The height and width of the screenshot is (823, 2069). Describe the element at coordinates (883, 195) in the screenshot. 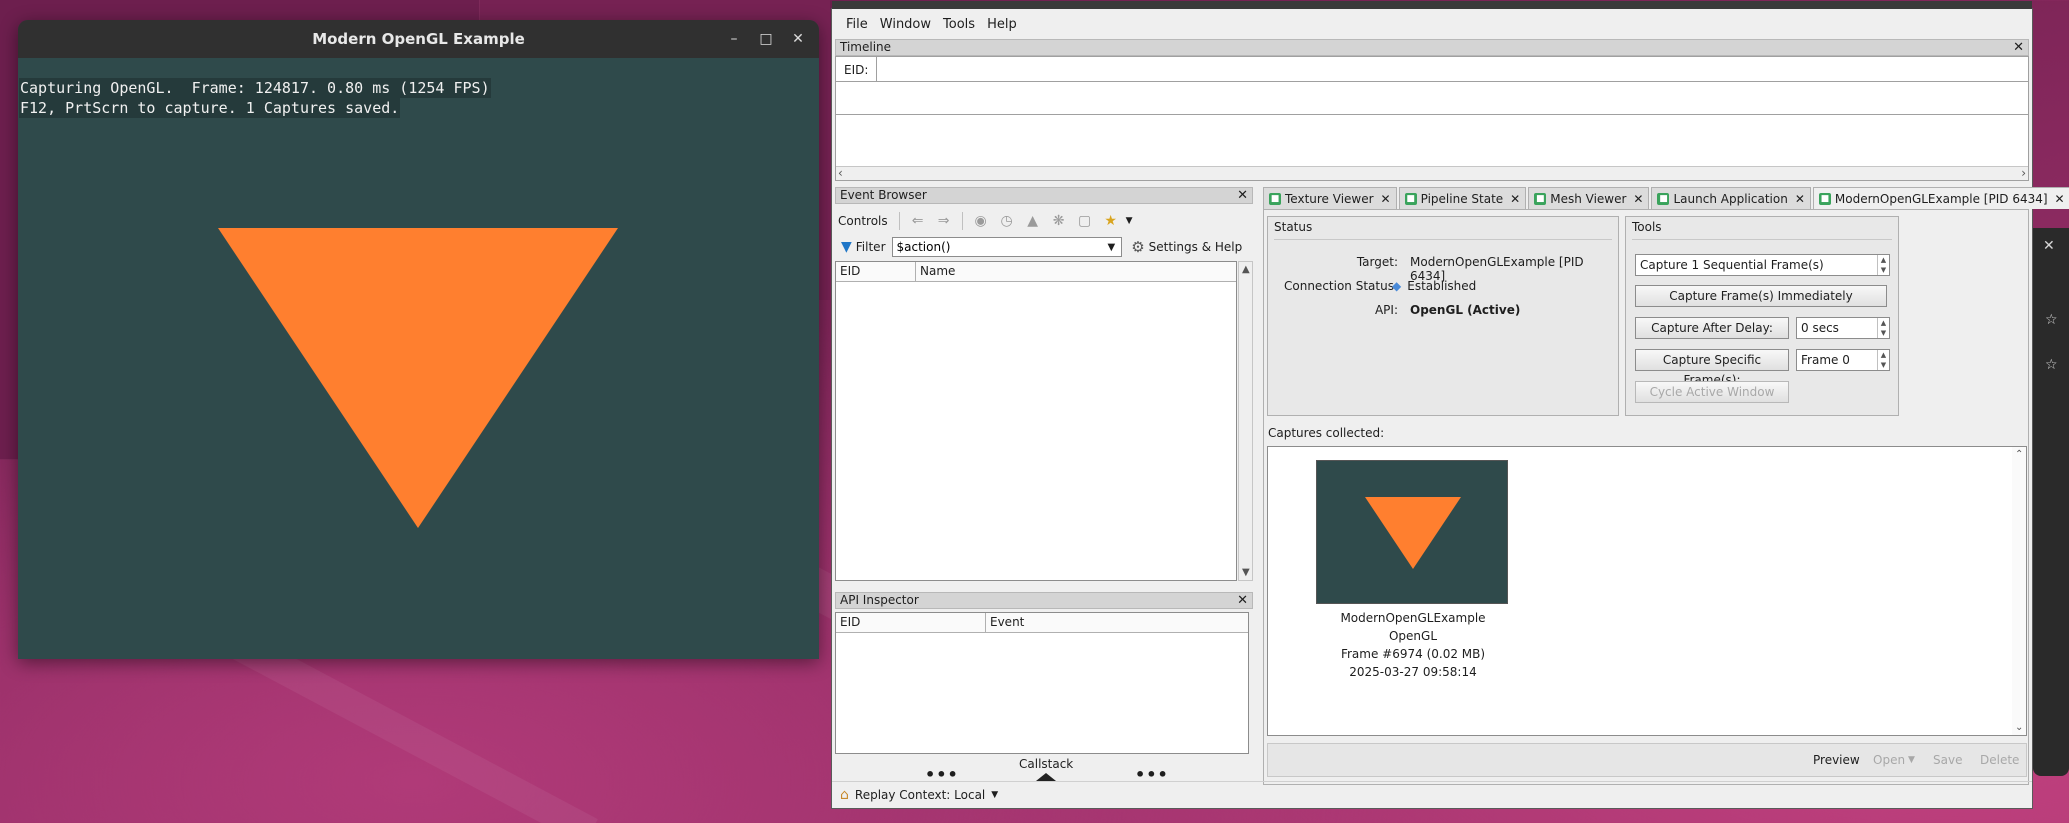

I see `event-browser-title-text: Event Browser` at that location.